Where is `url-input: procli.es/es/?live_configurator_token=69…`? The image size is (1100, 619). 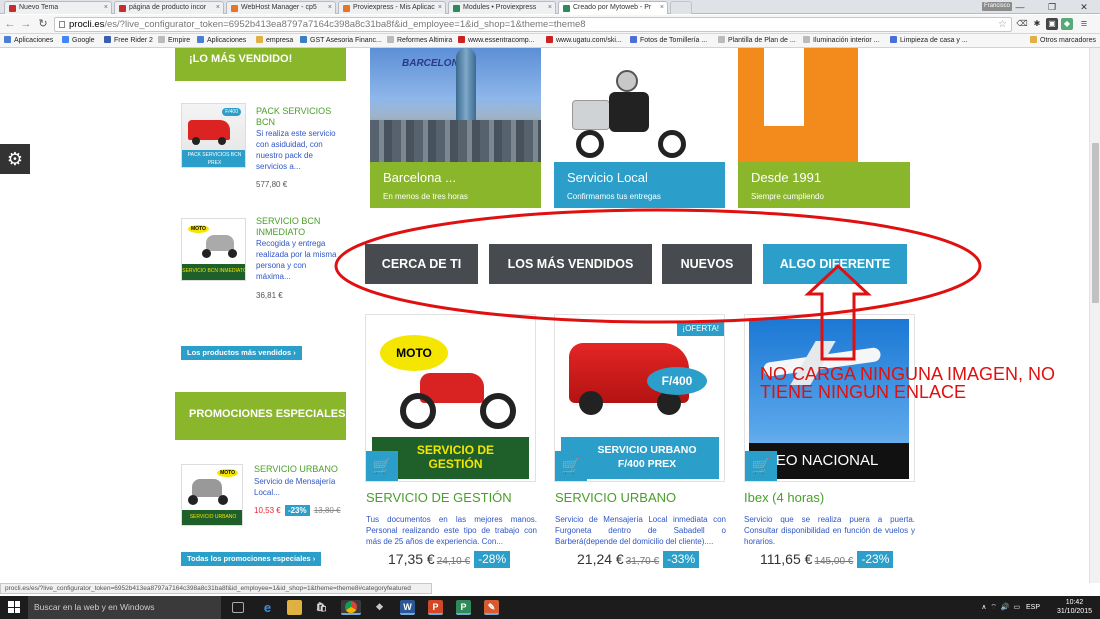
url-input: procli.es/es/?live_configurator_token=69… is located at coordinates (533, 24).